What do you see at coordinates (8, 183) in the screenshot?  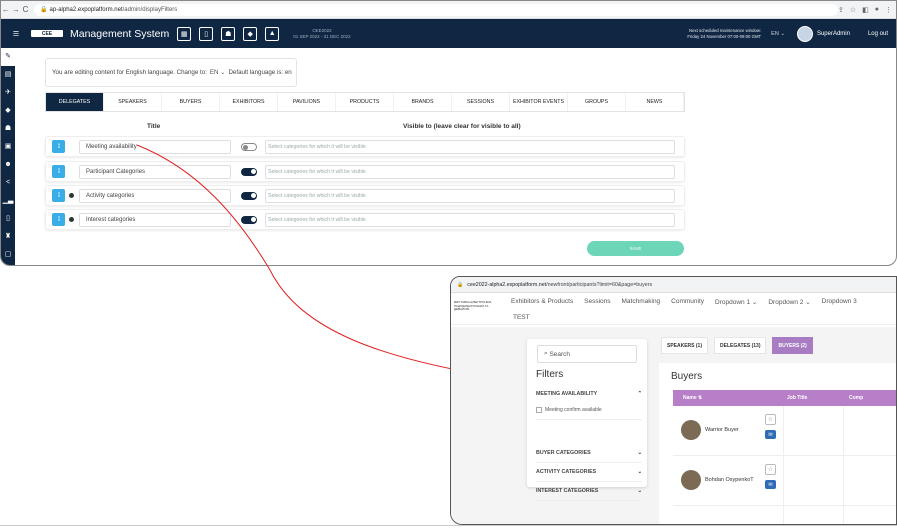 I see `share-nodes-icon: <` at bounding box center [8, 183].